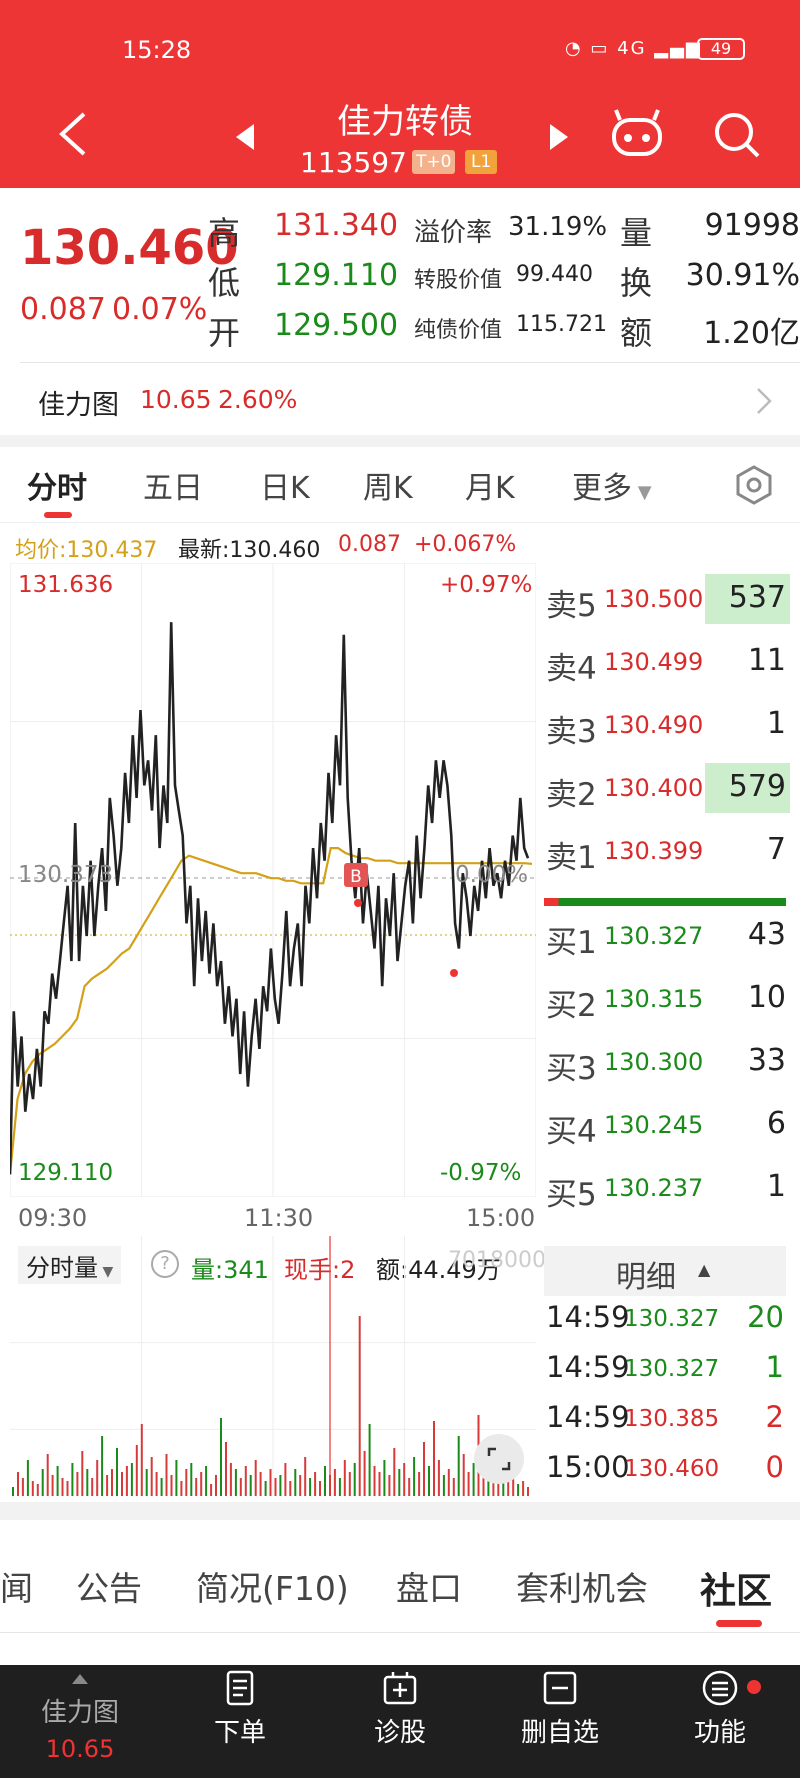 This screenshot has width=800, height=1778. Describe the element at coordinates (57, 485) in the screenshot. I see `tab-intraday: 分时` at that location.